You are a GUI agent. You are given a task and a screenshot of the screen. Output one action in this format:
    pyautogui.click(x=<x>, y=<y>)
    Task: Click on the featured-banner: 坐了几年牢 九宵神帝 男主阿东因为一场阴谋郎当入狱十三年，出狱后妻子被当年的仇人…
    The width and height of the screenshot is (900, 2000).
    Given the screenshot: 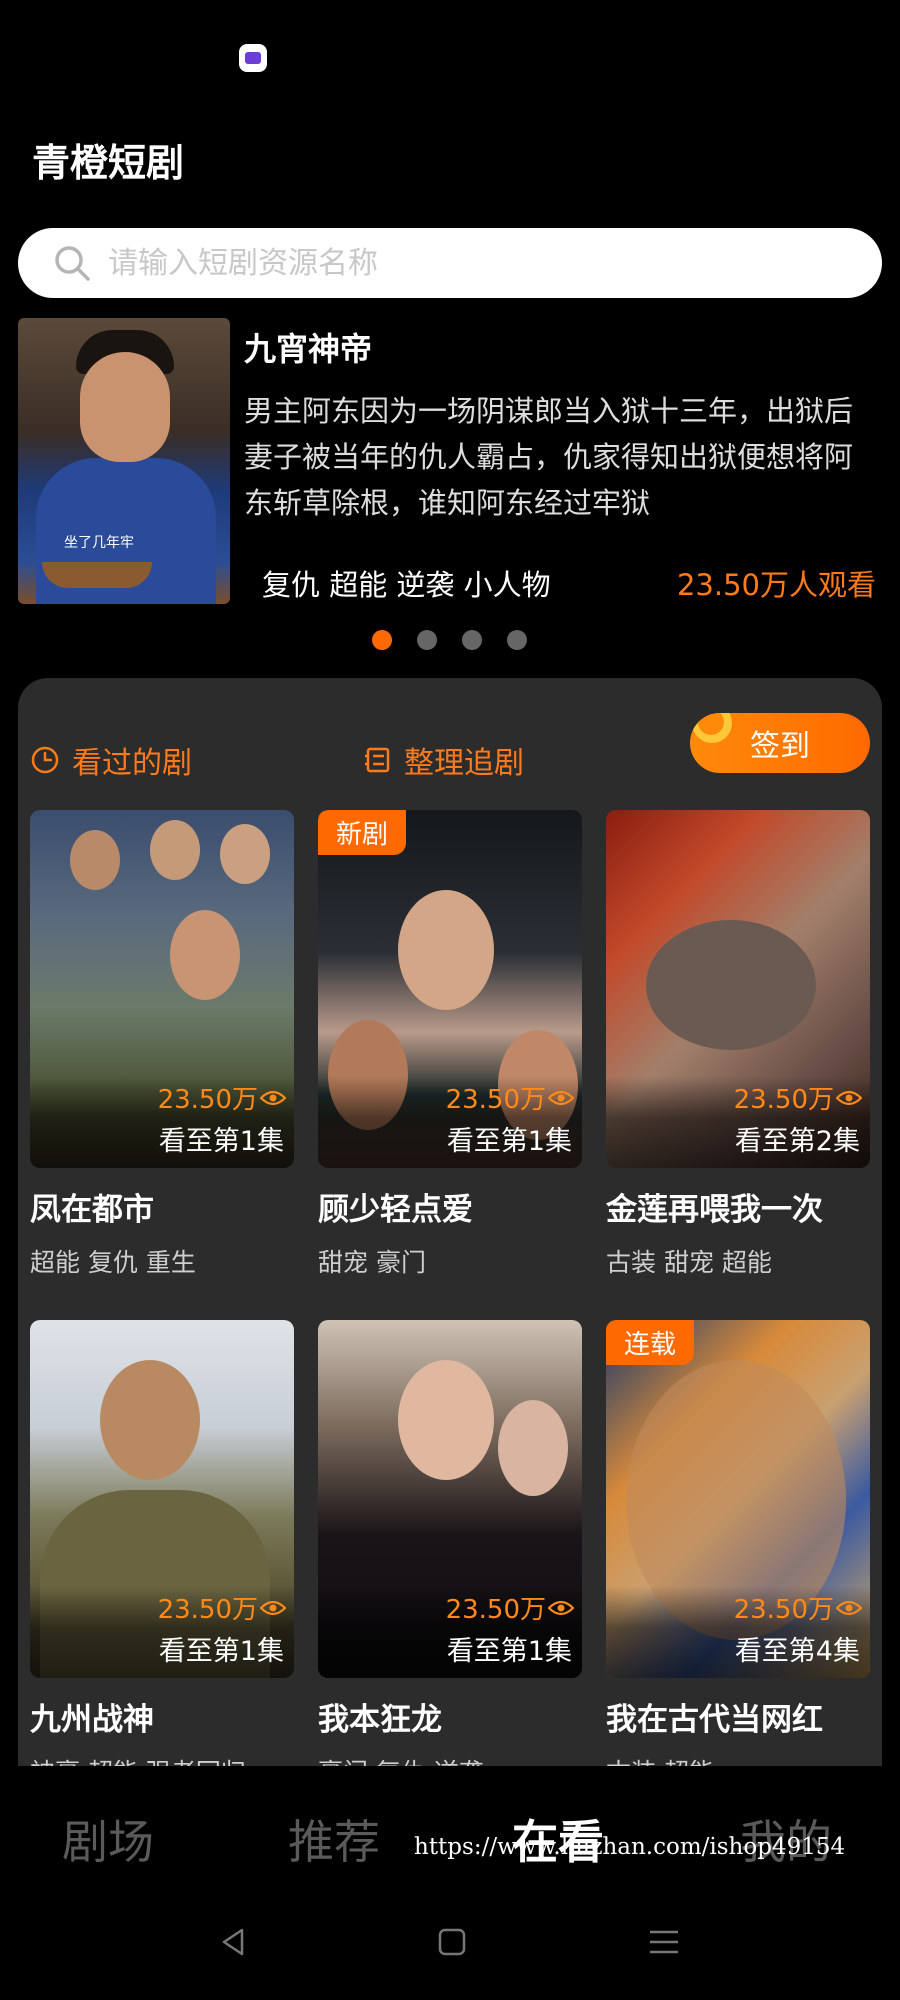 What is the action you would take?
    pyautogui.click(x=450, y=463)
    